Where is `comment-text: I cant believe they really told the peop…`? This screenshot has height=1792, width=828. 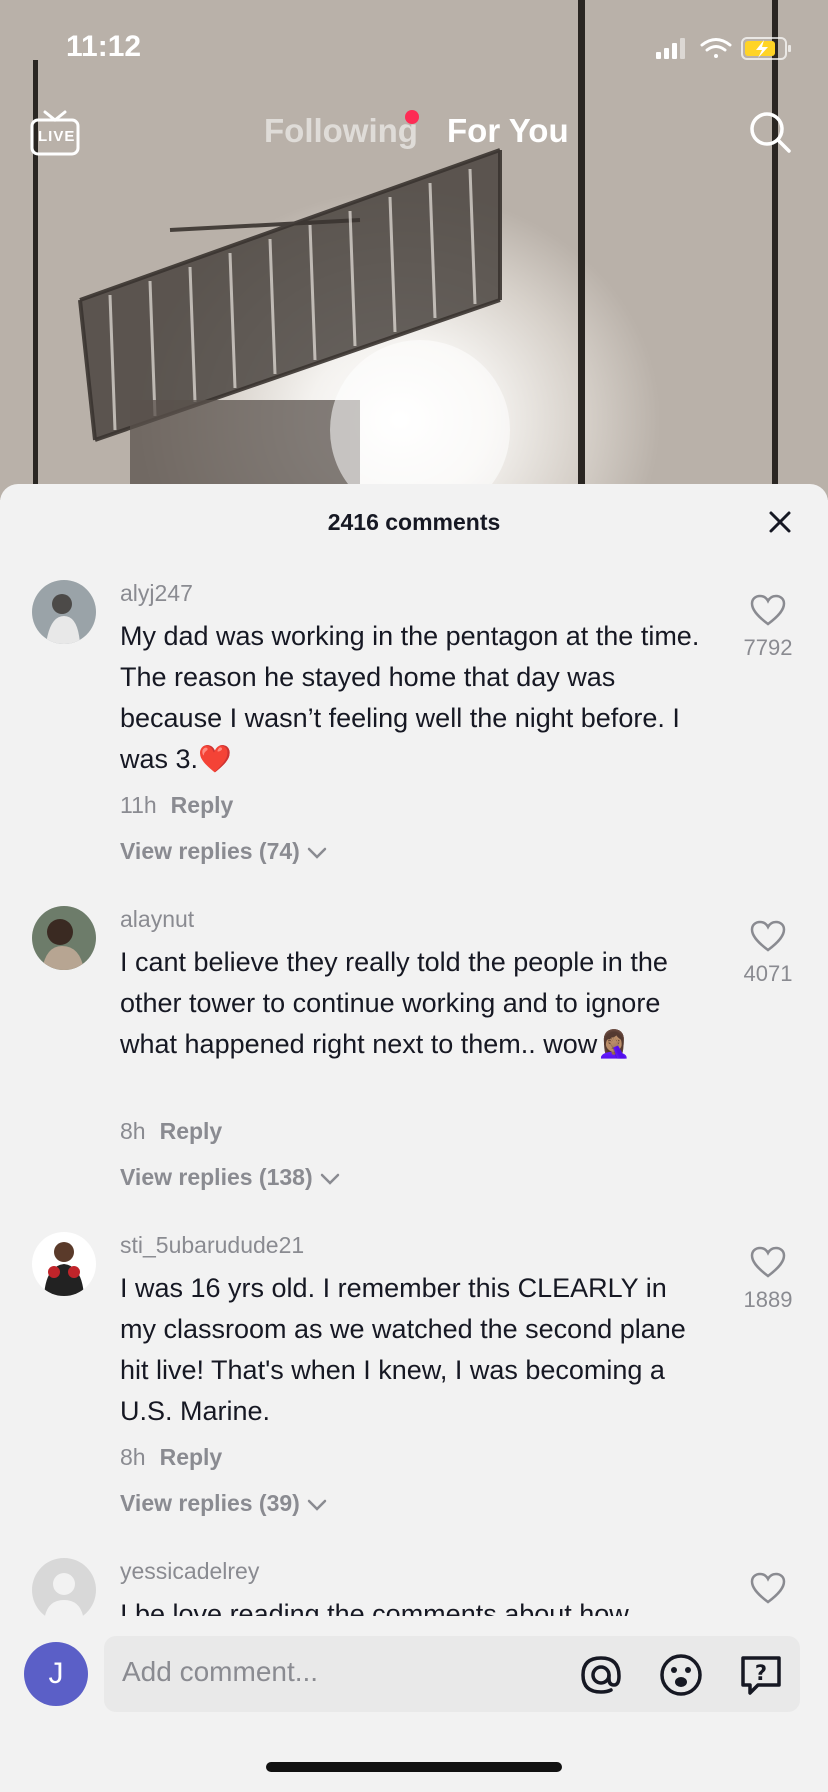 comment-text: I cant believe they really told the peop… is located at coordinates (394, 1003).